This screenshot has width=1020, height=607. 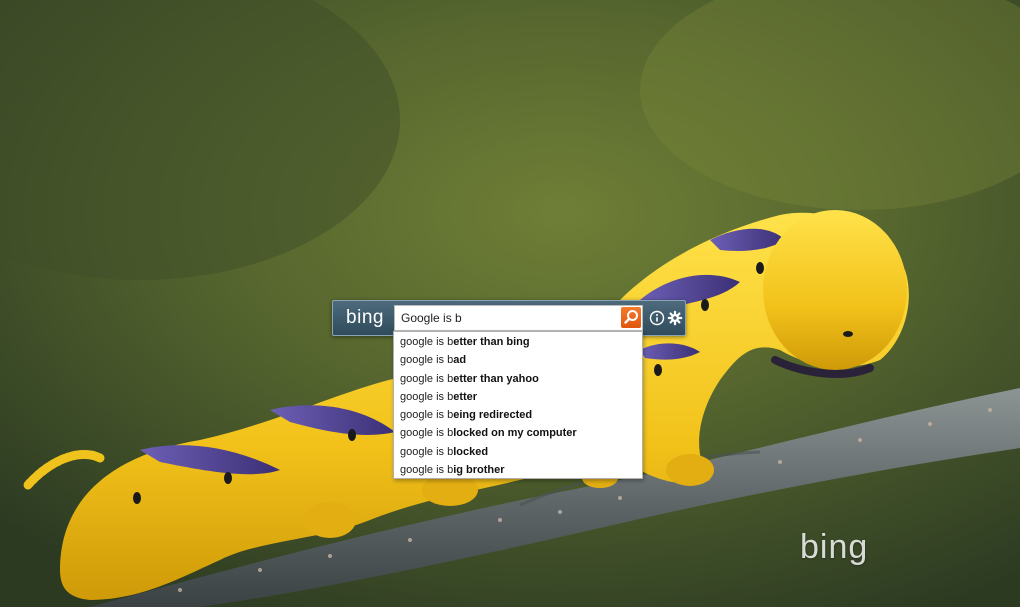 What do you see at coordinates (496, 378) in the screenshot?
I see `suggestion-completion: etter than yahoo` at bounding box center [496, 378].